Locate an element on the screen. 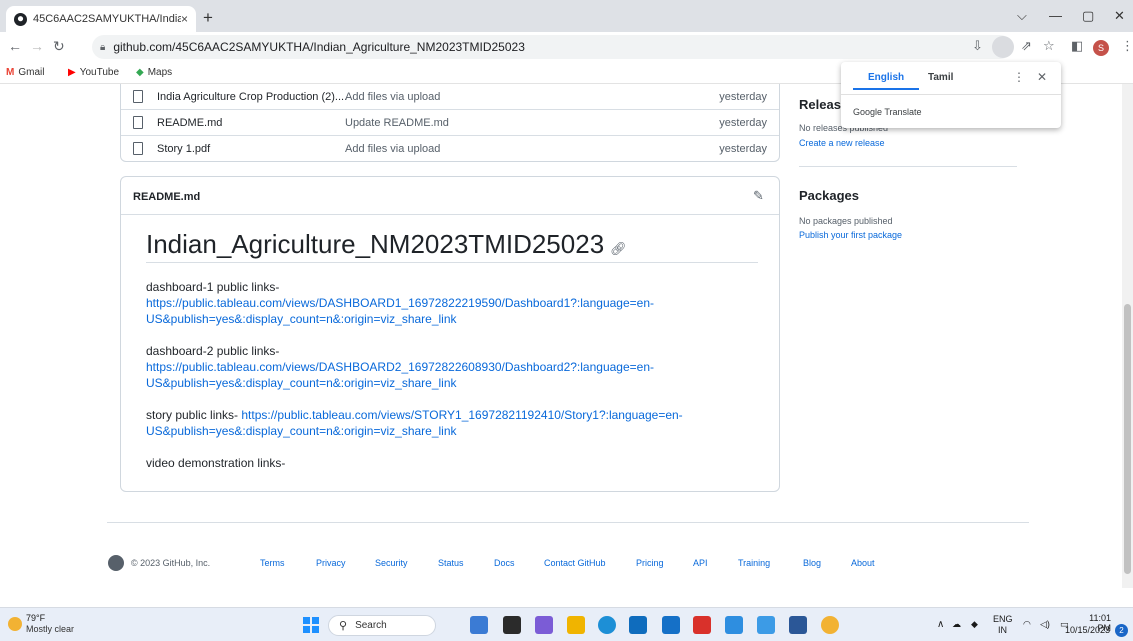  new-tab-button: + is located at coordinates (208, 18).